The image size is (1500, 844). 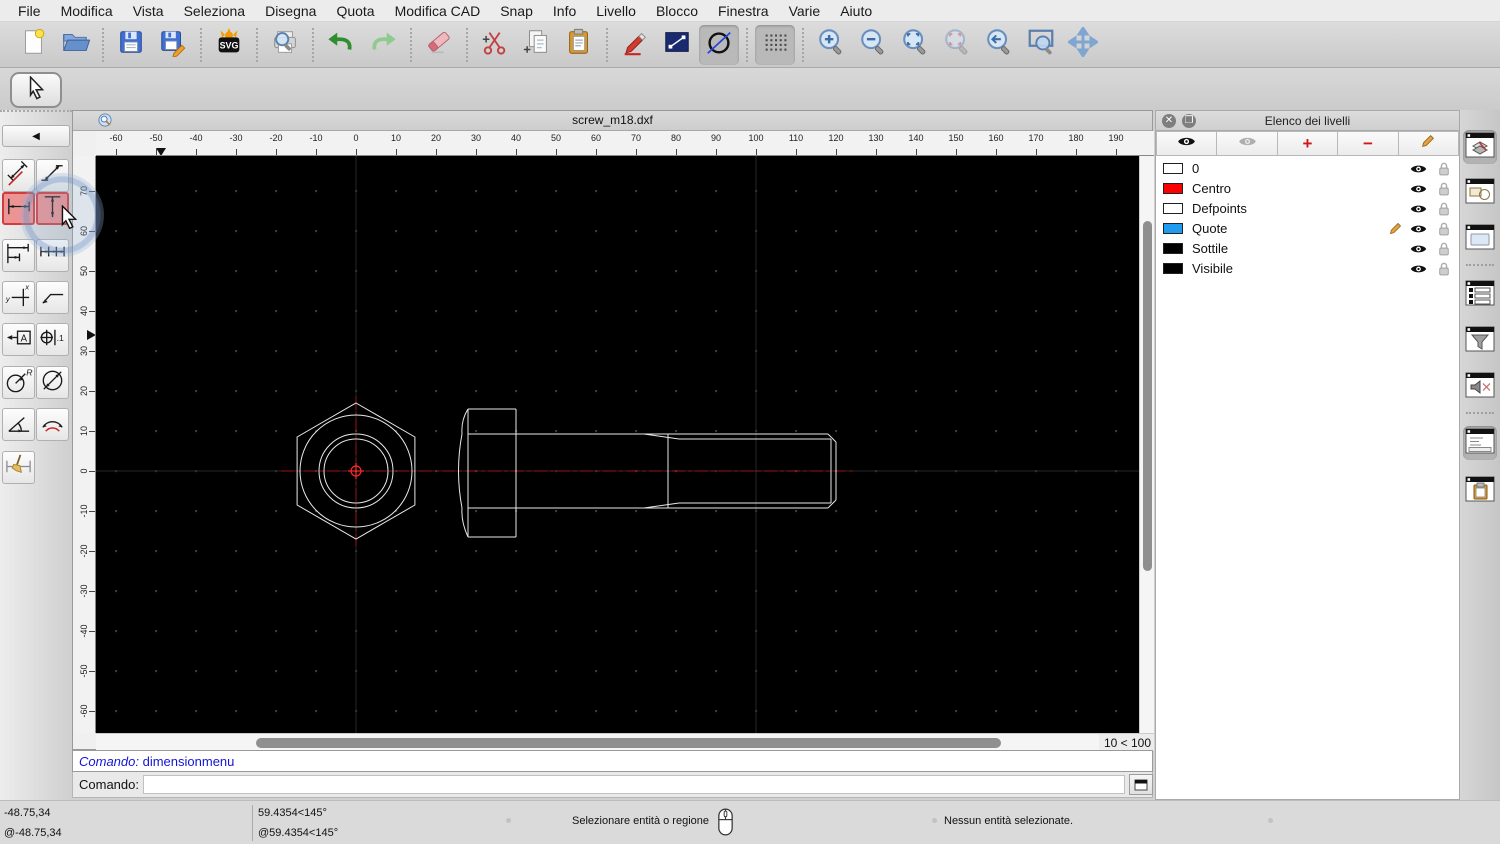 What do you see at coordinates (775, 44) in the screenshot?
I see `toolbar-grid-toggle-button` at bounding box center [775, 44].